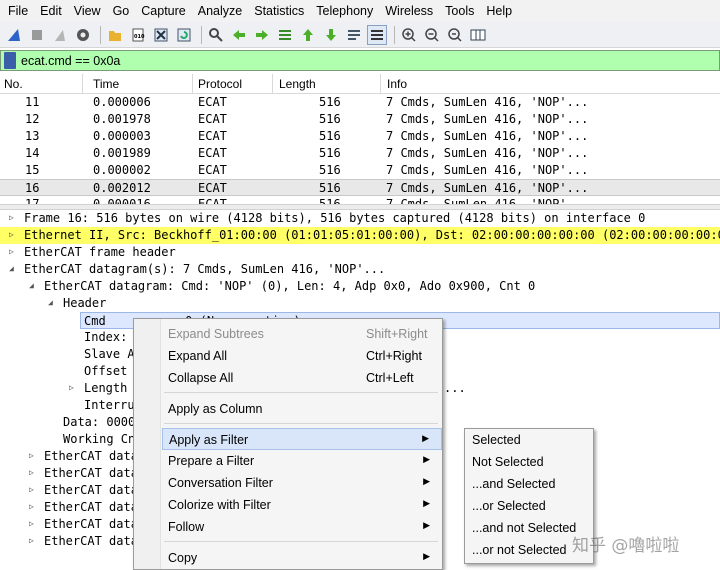 Image resolution: width=720 pixels, height=570 pixels. Describe the element at coordinates (478, 35) in the screenshot. I see `resize-columns-icon` at that location.